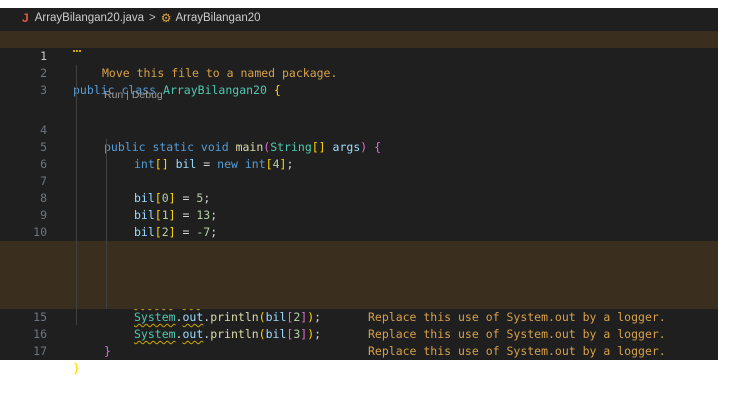  I want to click on code-line-3: 3, so click(359, 81).